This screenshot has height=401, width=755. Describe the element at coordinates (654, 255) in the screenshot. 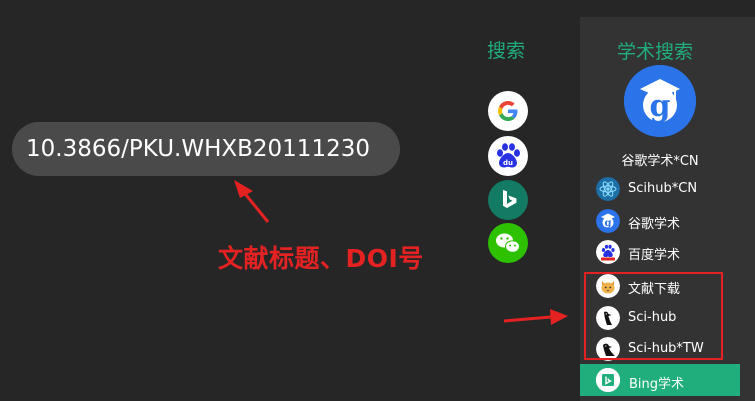

I see `scholar-item-label: 百度学术` at that location.